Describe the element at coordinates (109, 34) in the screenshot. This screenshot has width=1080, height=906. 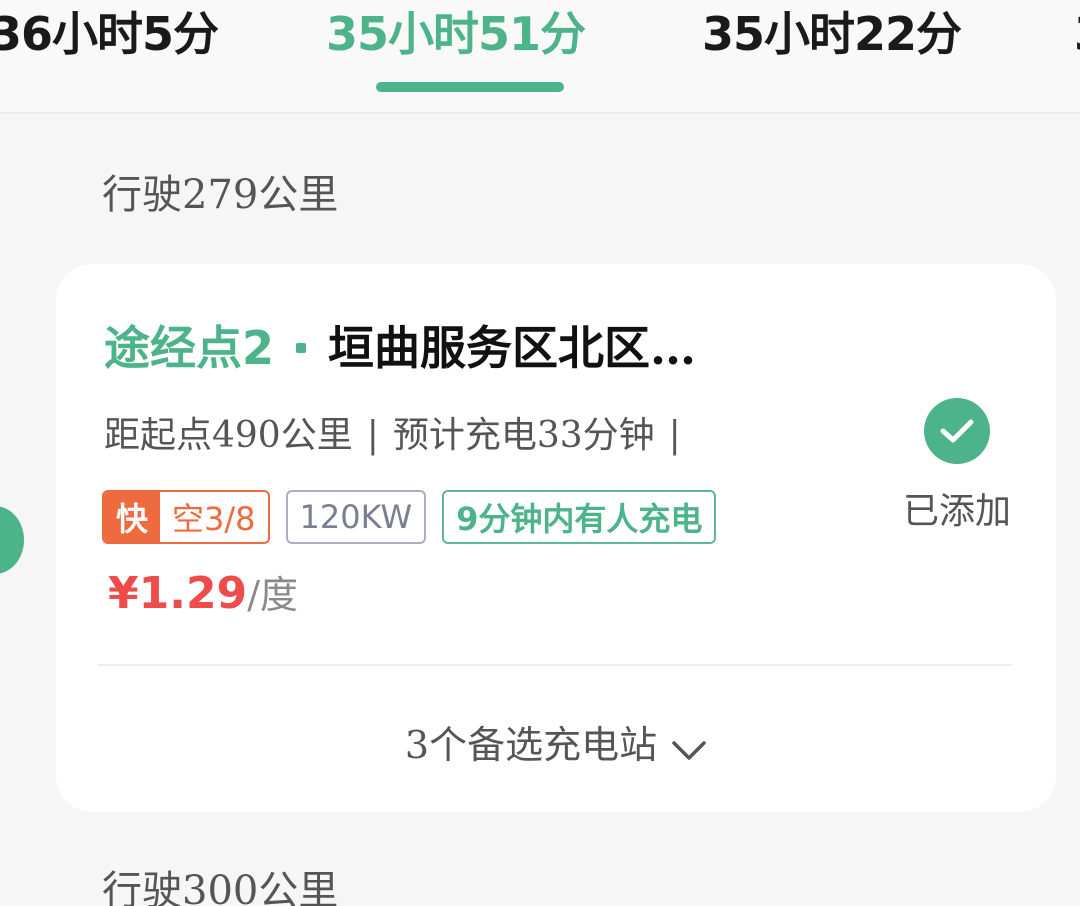
I see `tab-route-1: 36小时5分` at that location.